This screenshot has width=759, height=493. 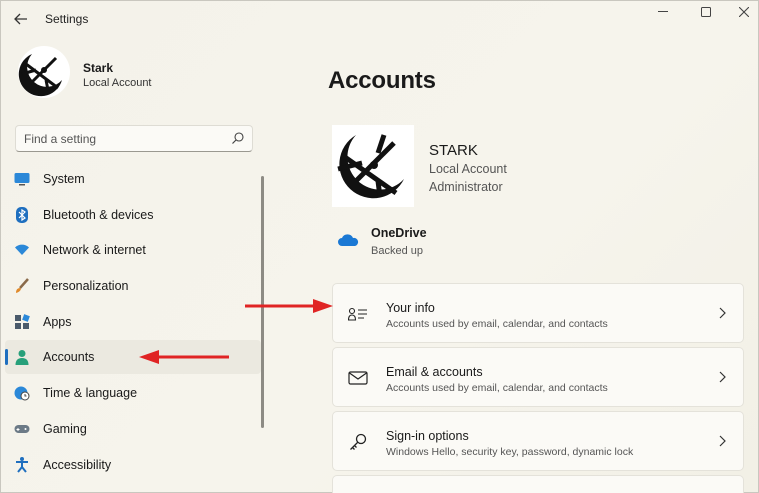 What do you see at coordinates (184, 357) in the screenshot?
I see `annotation-arrow-accounts` at bounding box center [184, 357].